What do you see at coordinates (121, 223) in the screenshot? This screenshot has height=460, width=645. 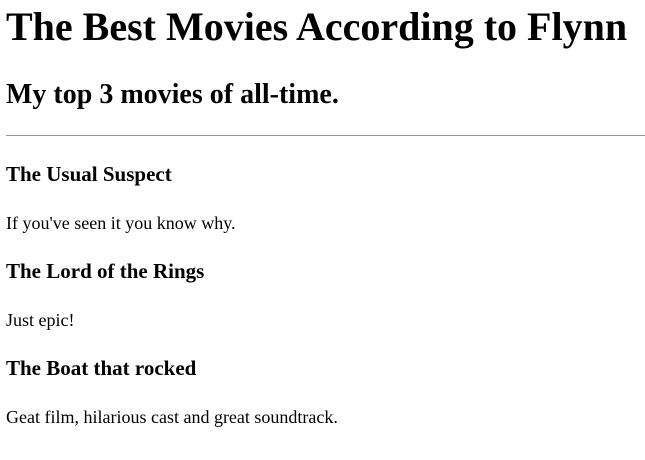 I see `movie-description: If you've seen it you know why.` at bounding box center [121, 223].